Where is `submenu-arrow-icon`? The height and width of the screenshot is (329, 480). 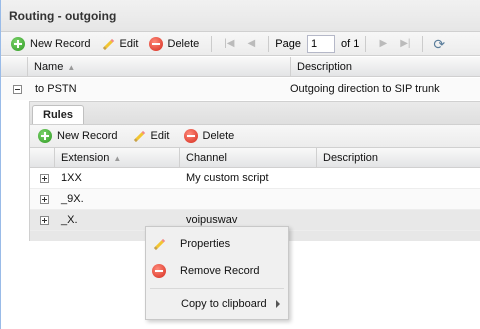
submenu-arrow-icon is located at coordinates (278, 304).